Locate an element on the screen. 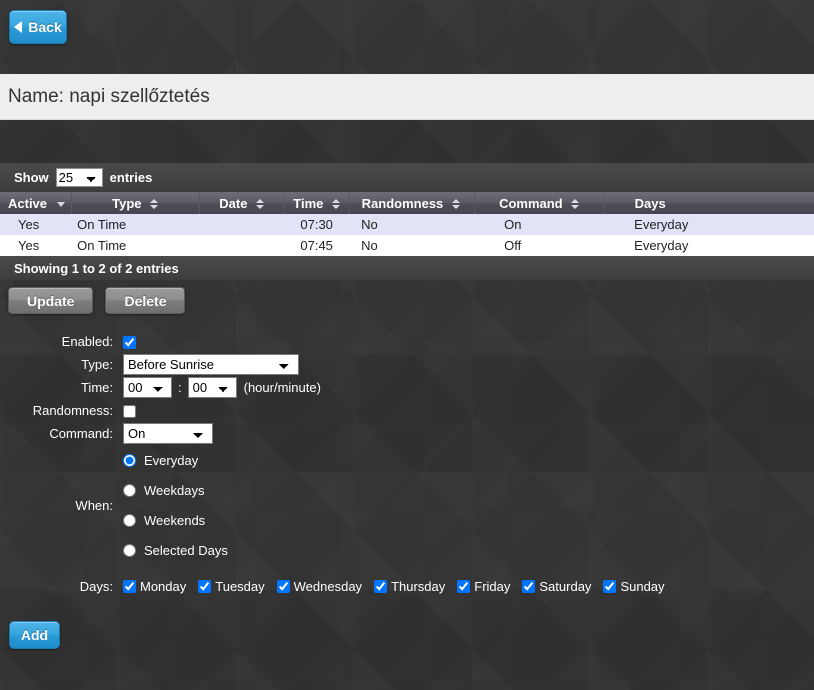 This screenshot has height=690, width=814. randomness-label: Randomness: is located at coordinates (72, 410).